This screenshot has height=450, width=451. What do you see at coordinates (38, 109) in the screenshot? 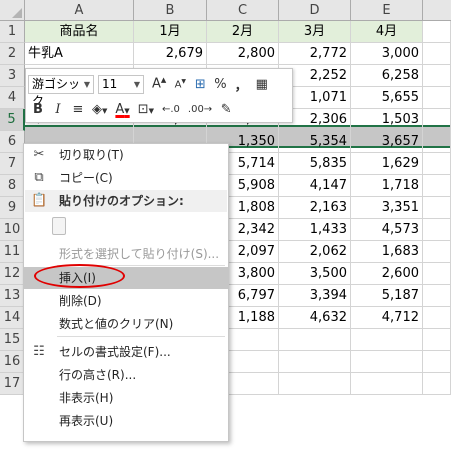
I see `bold-button: B` at bounding box center [38, 109].